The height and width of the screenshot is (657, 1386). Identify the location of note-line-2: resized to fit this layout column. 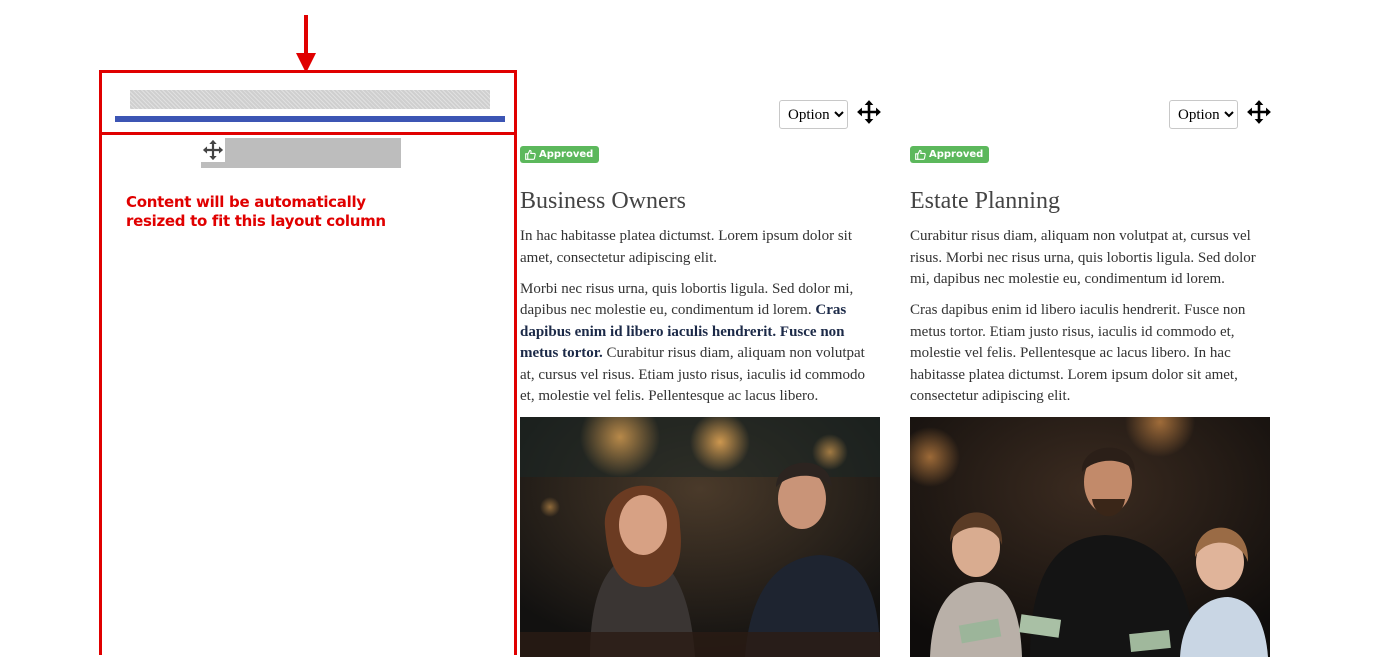
(256, 221).